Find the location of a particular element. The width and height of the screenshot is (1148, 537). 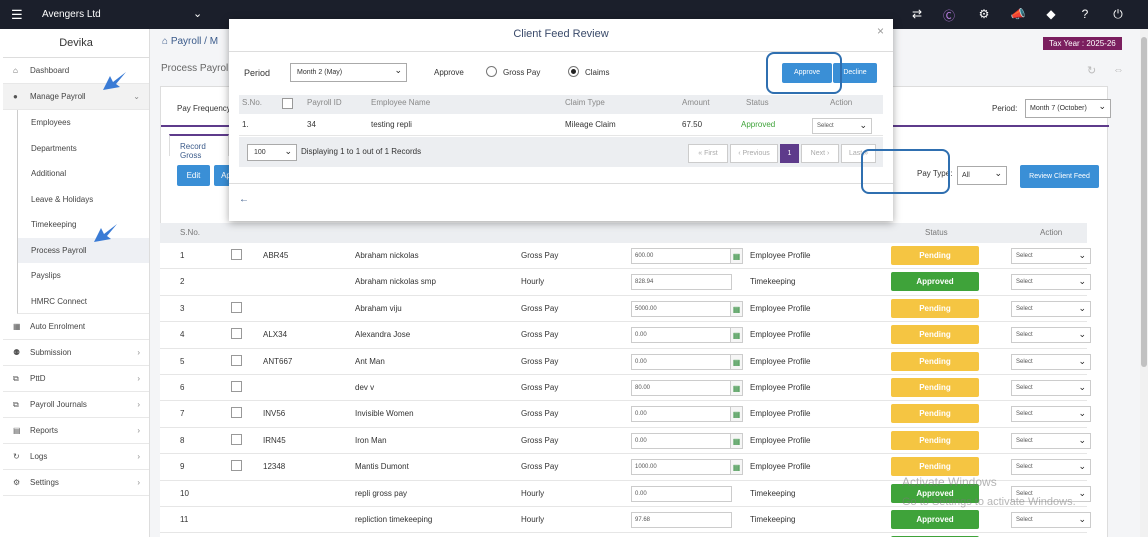

status-badge: Pending is located at coordinates (935, 414).